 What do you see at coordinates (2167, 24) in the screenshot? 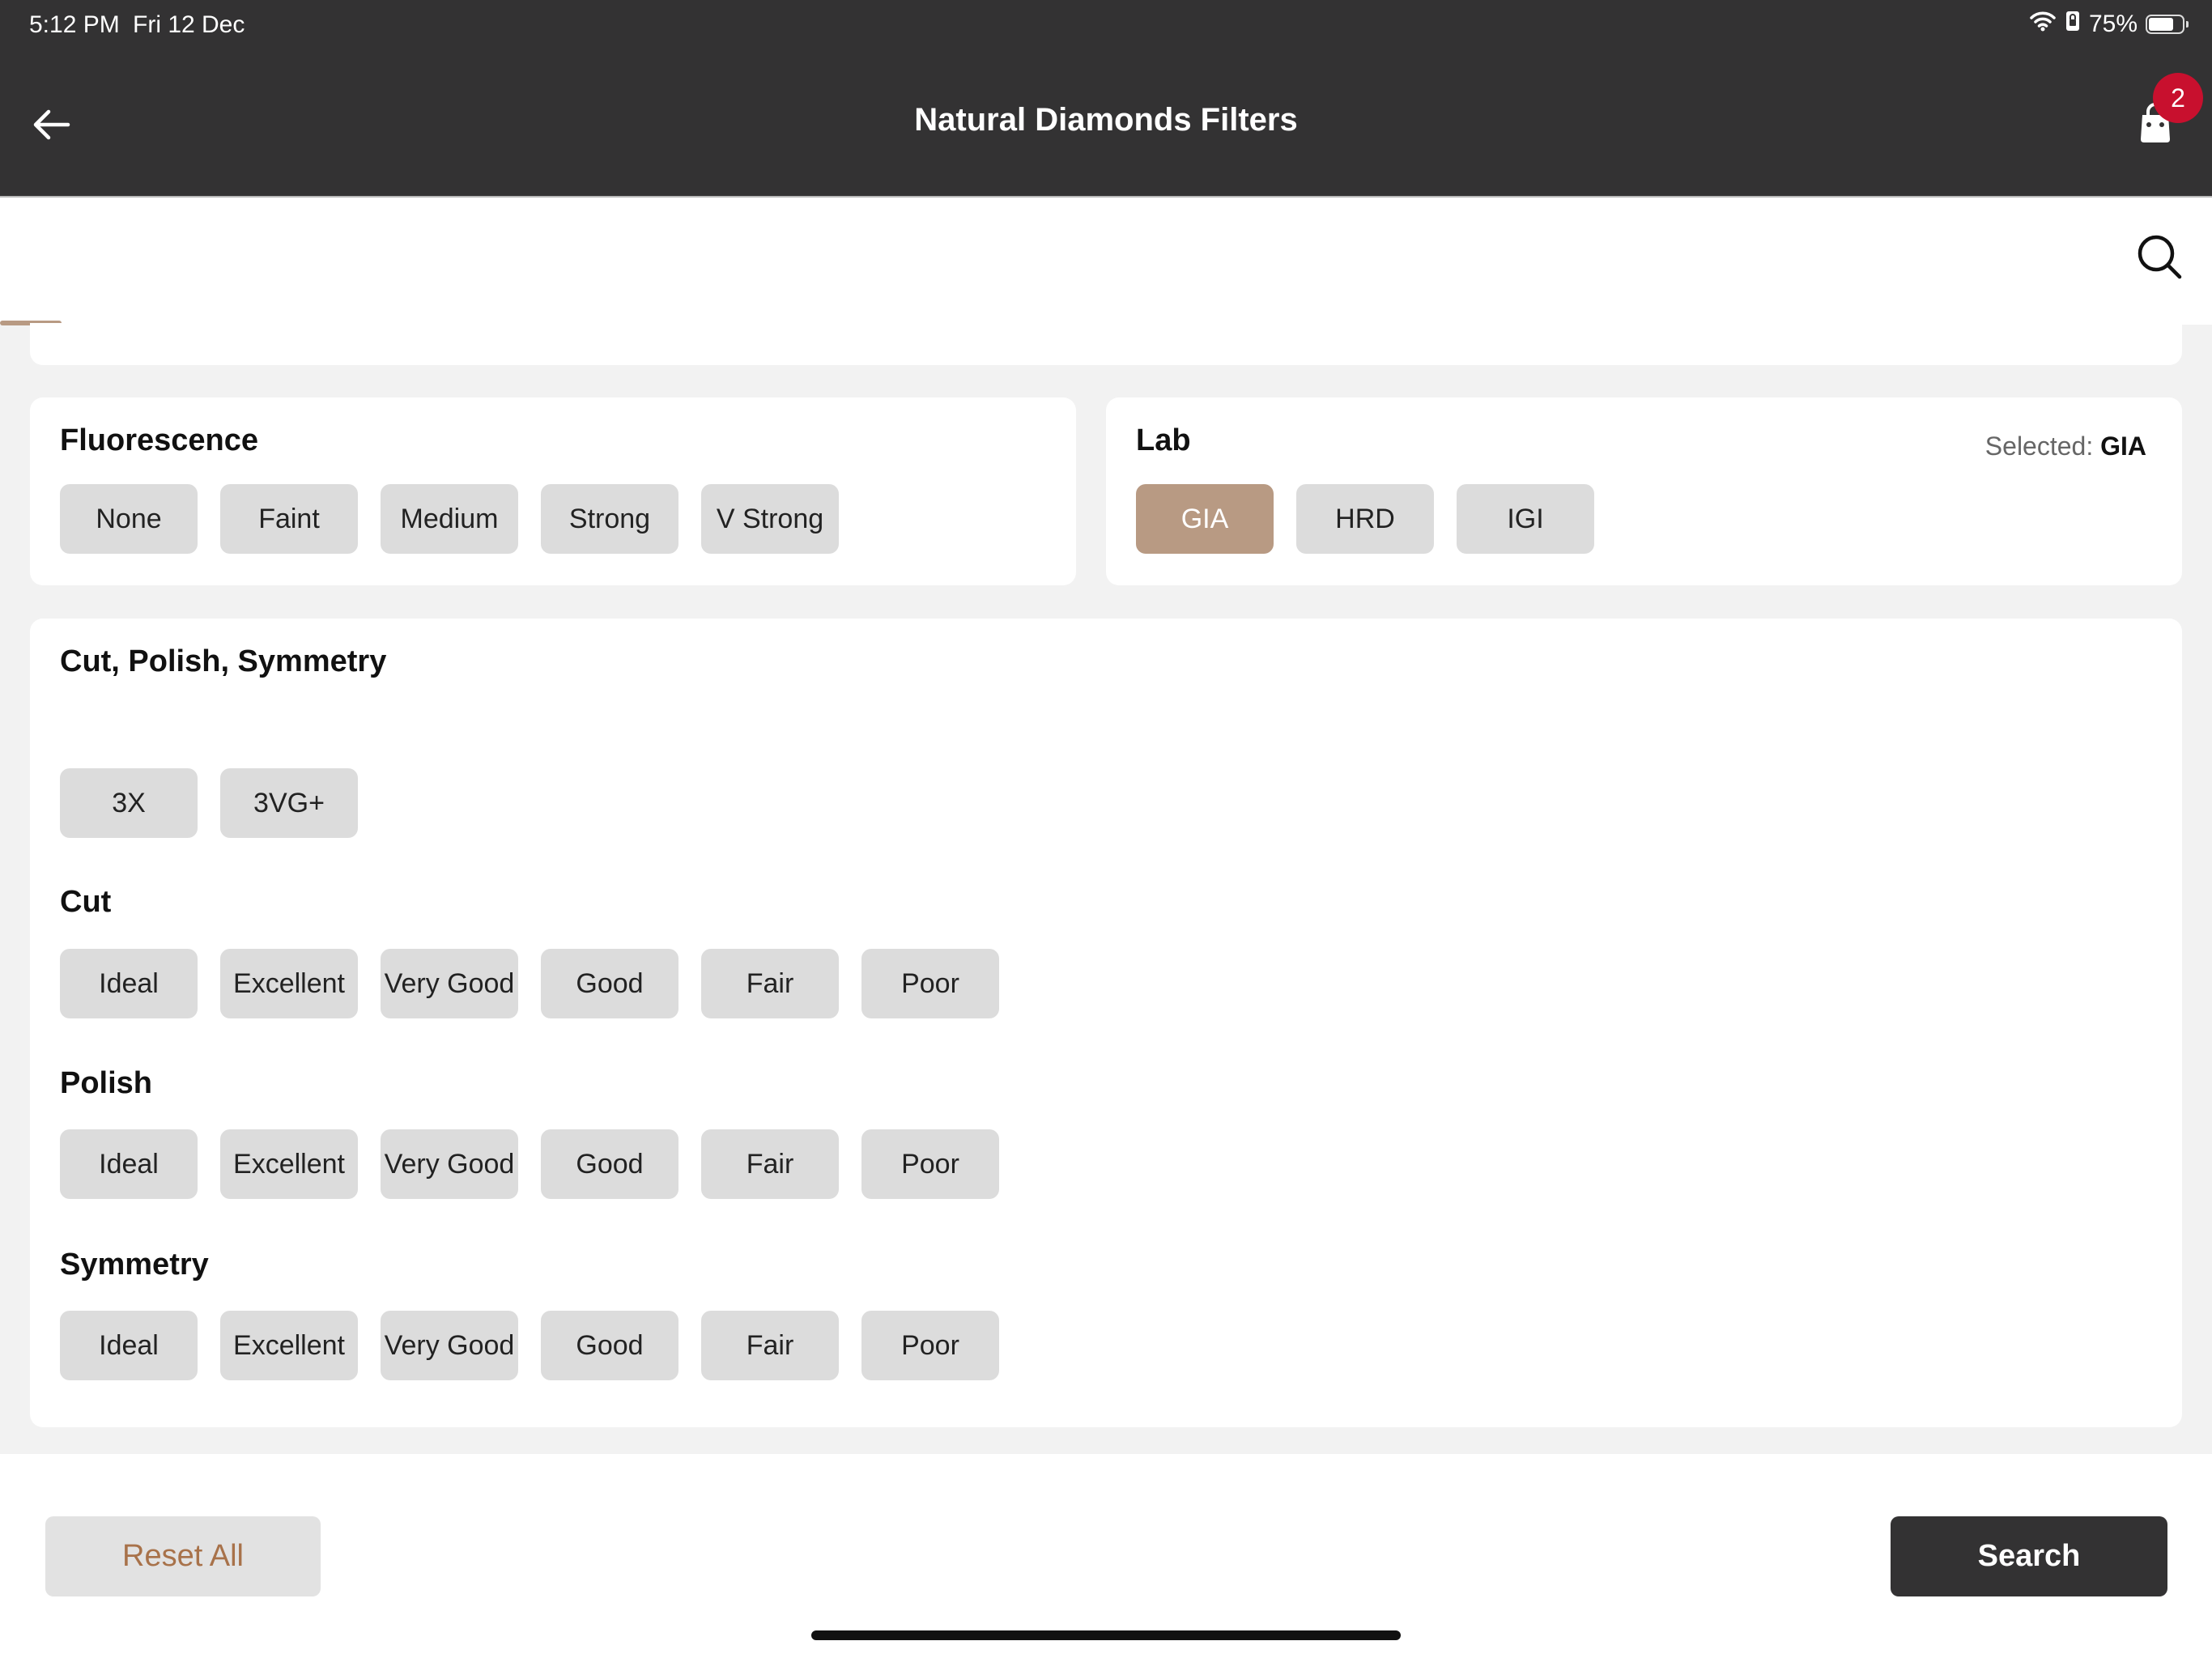
I see `battery-icon` at bounding box center [2167, 24].